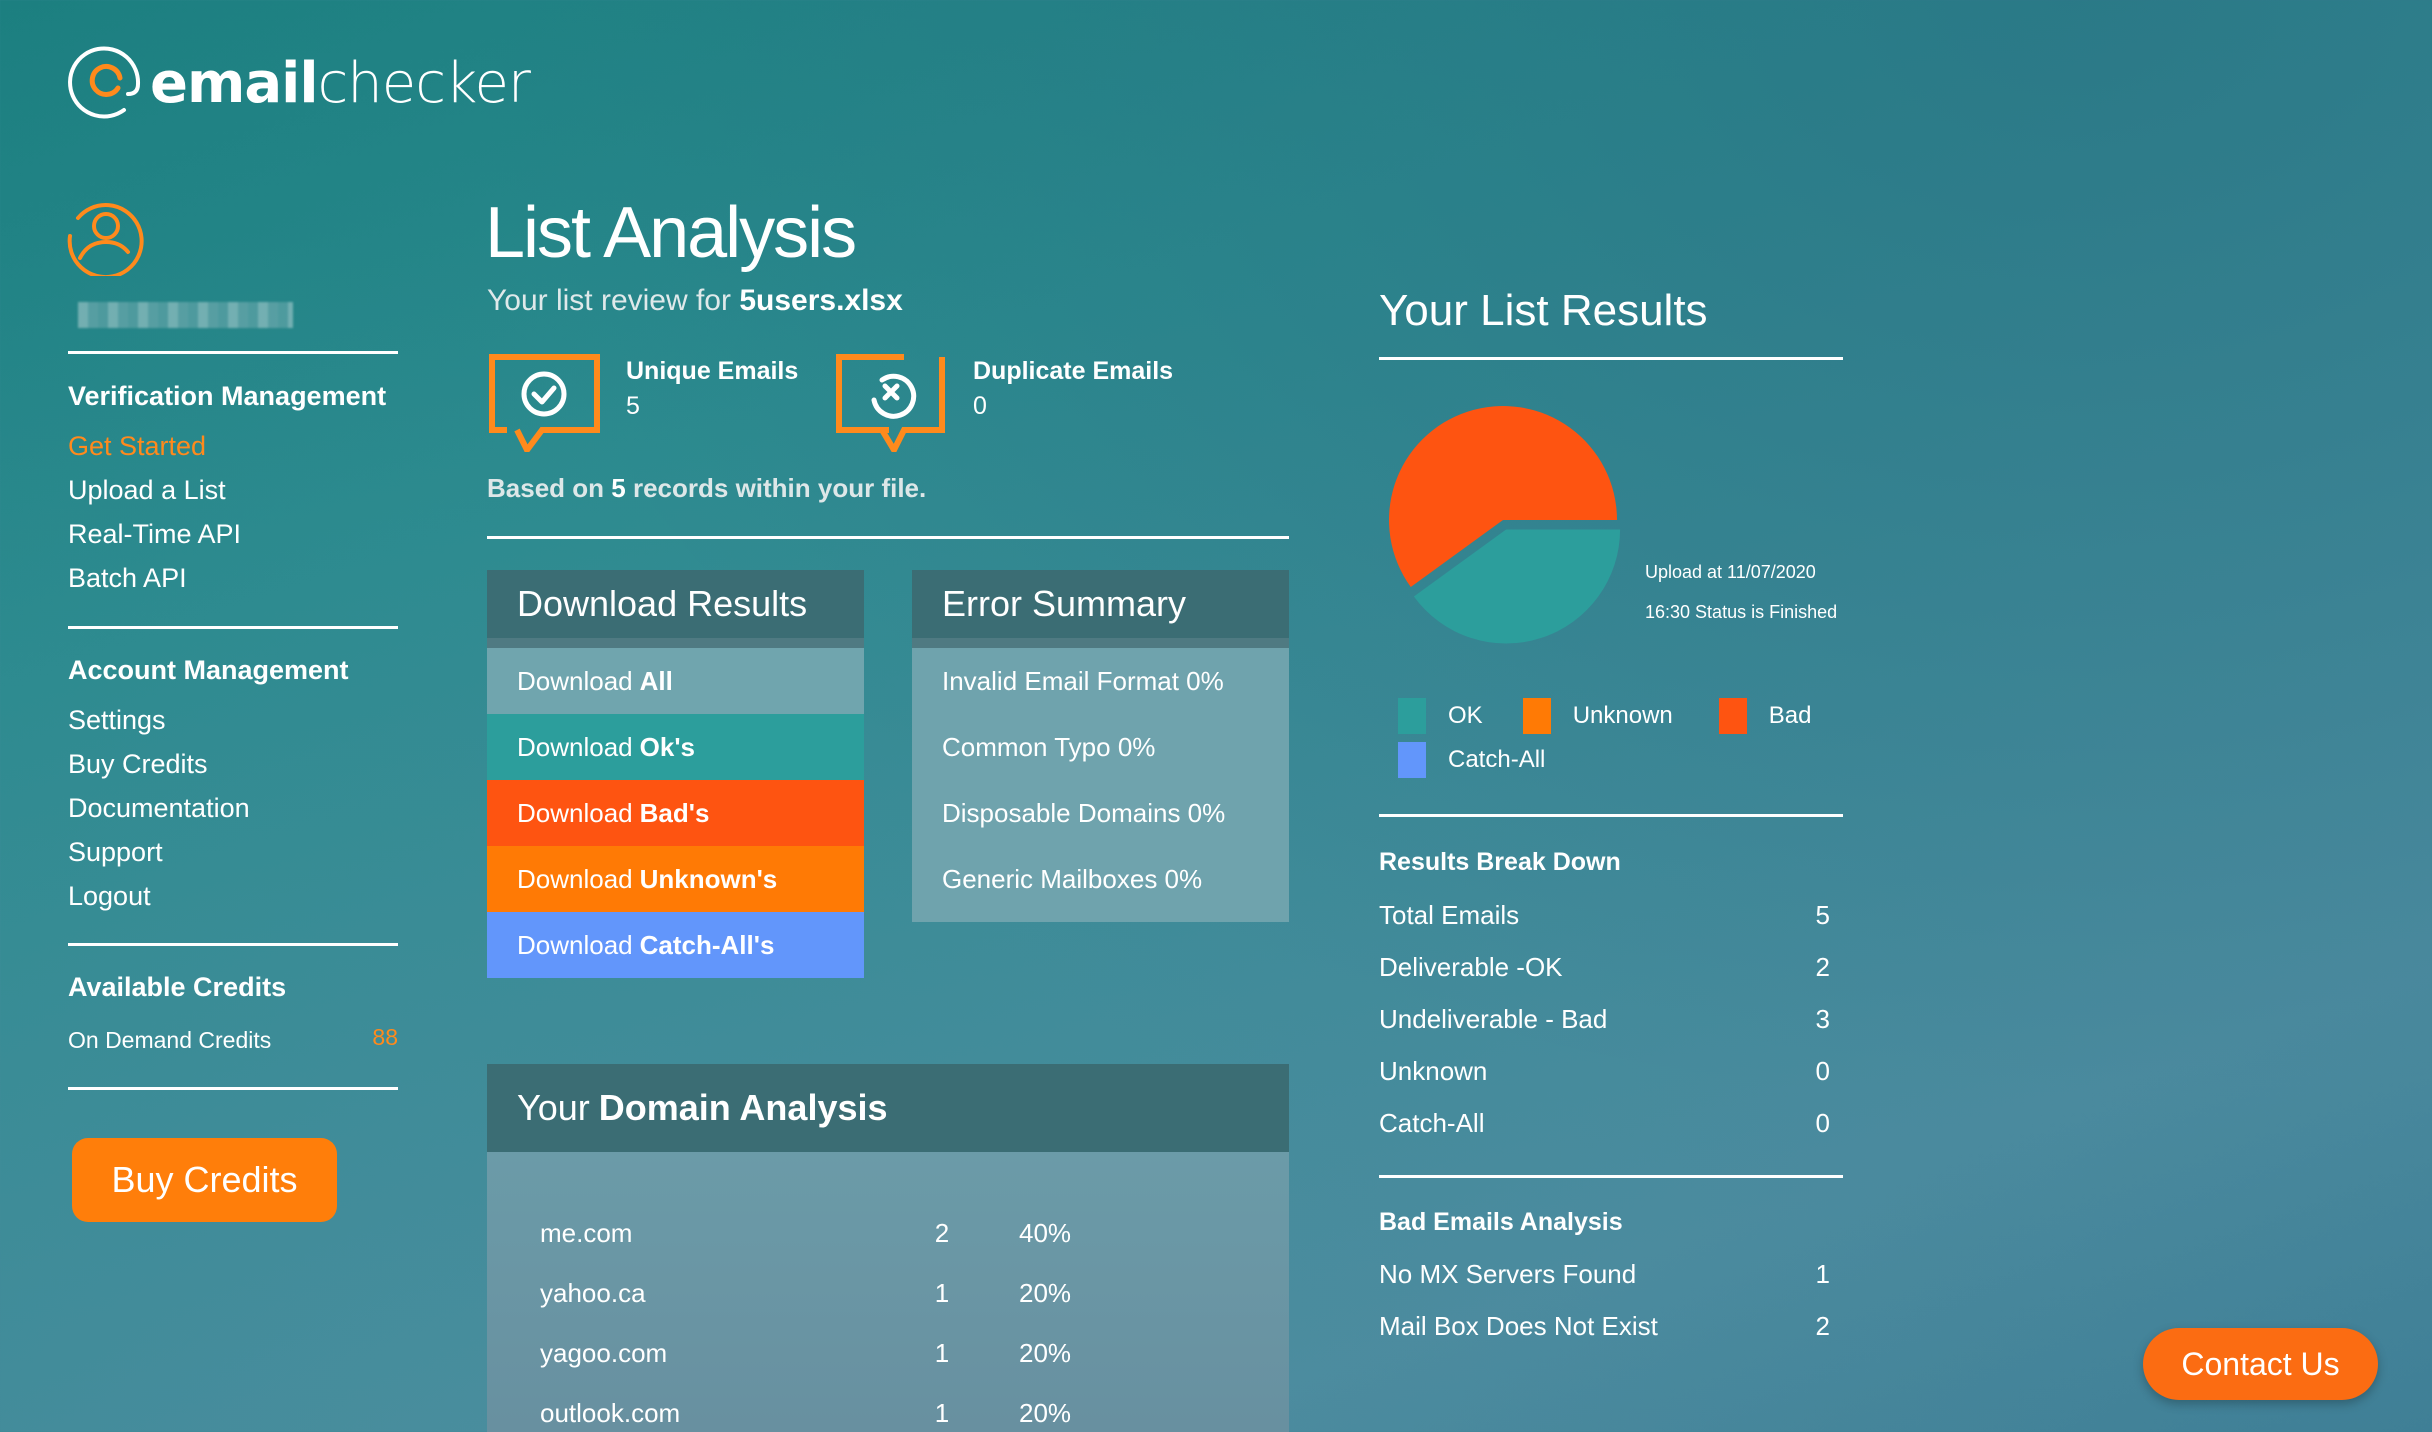 This screenshot has width=2432, height=1432. I want to click on breakdown-row: Unknown 0, so click(1604, 1071).